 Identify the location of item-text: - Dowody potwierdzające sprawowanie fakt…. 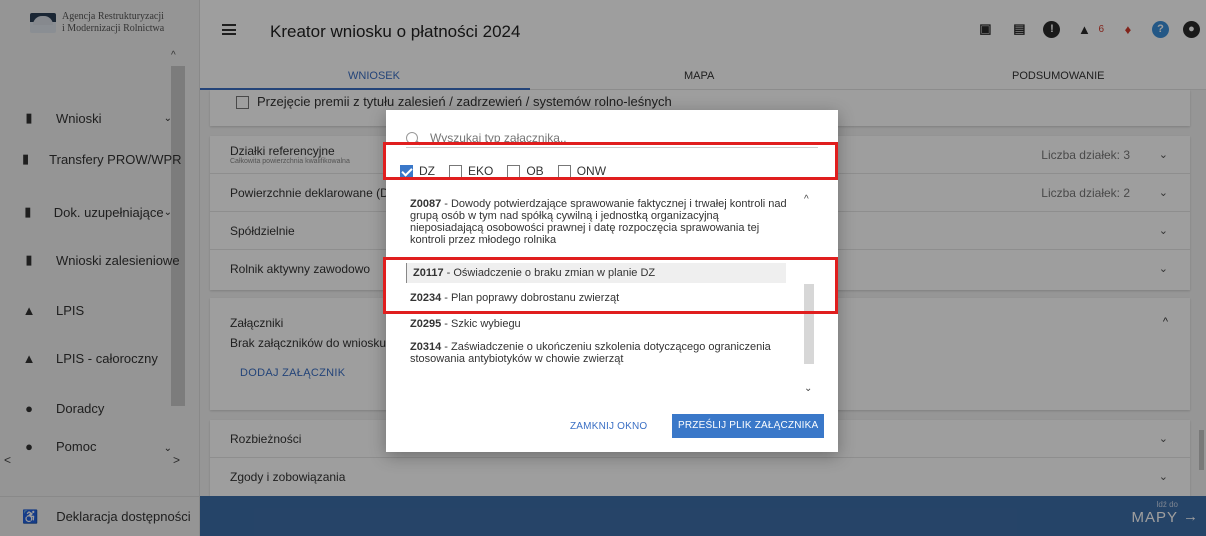
(598, 222).